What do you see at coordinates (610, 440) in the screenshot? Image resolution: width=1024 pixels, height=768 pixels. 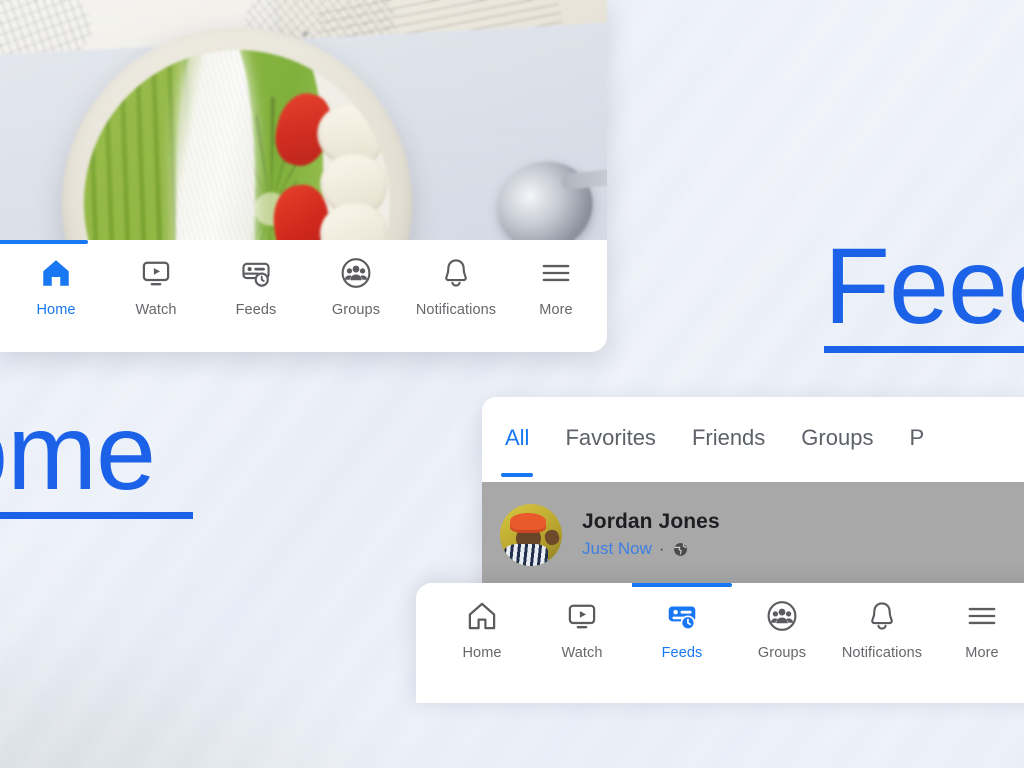 I see `feed-filter-tab-favorites: Favorites` at bounding box center [610, 440].